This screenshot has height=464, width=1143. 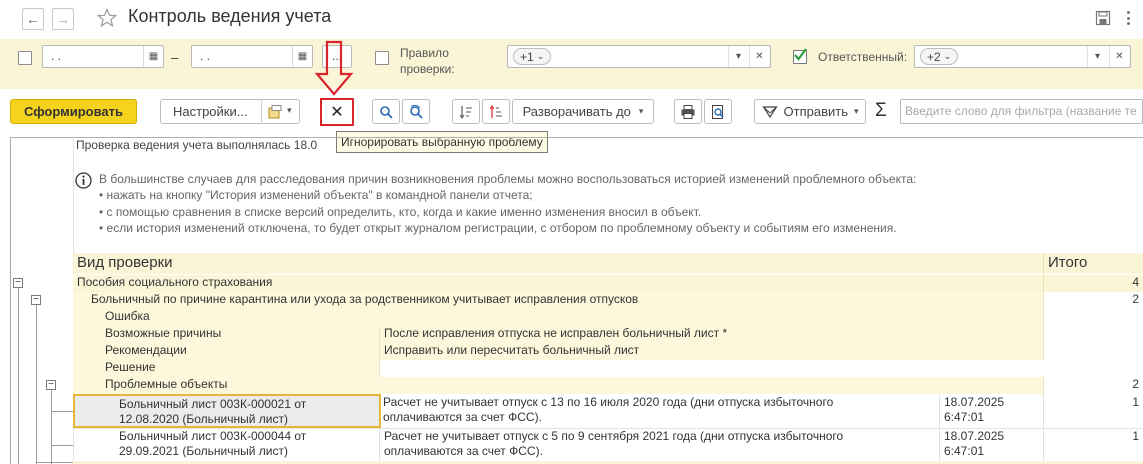 I want to click on back-button: ←, so click(x=33, y=19).